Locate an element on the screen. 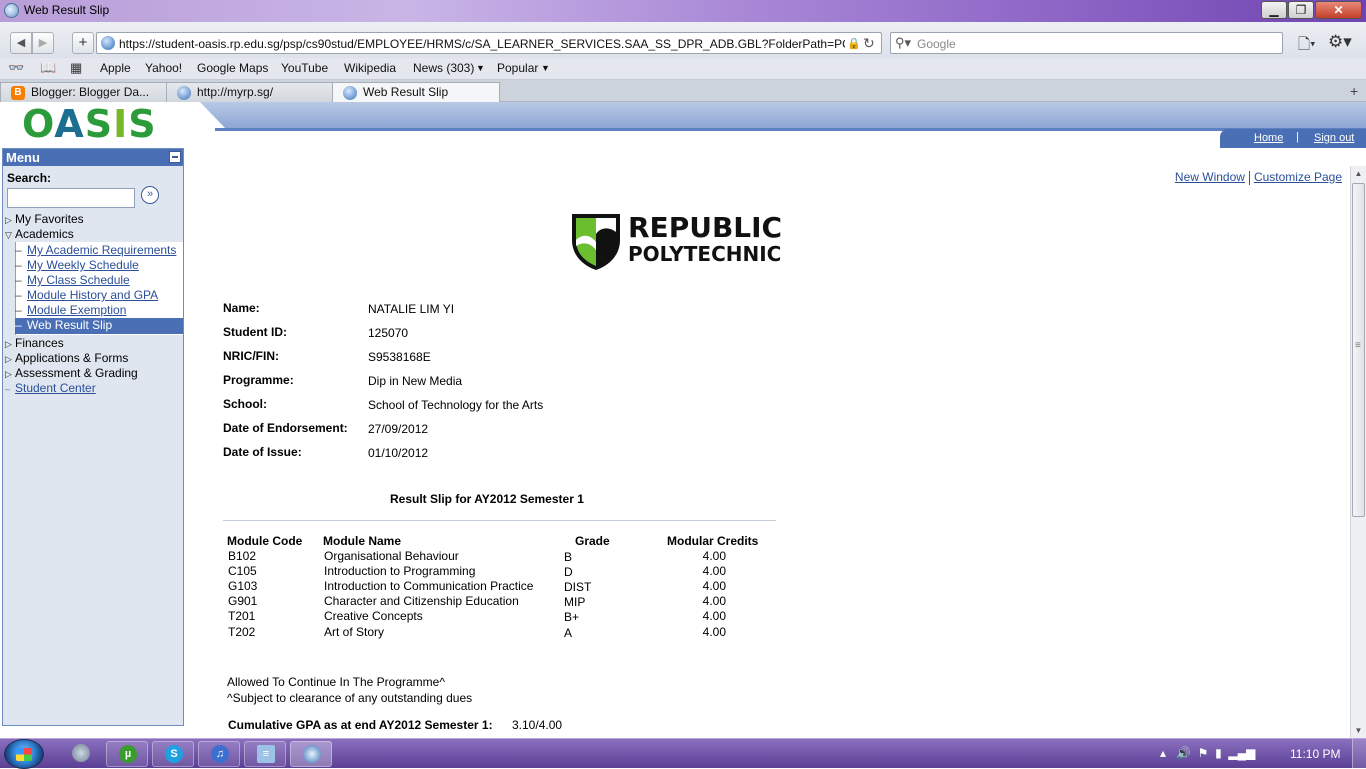 Image resolution: width=1366 pixels, height=769 pixels. sub-item-web-result-slip: – Web Result Slip is located at coordinates (99, 326).